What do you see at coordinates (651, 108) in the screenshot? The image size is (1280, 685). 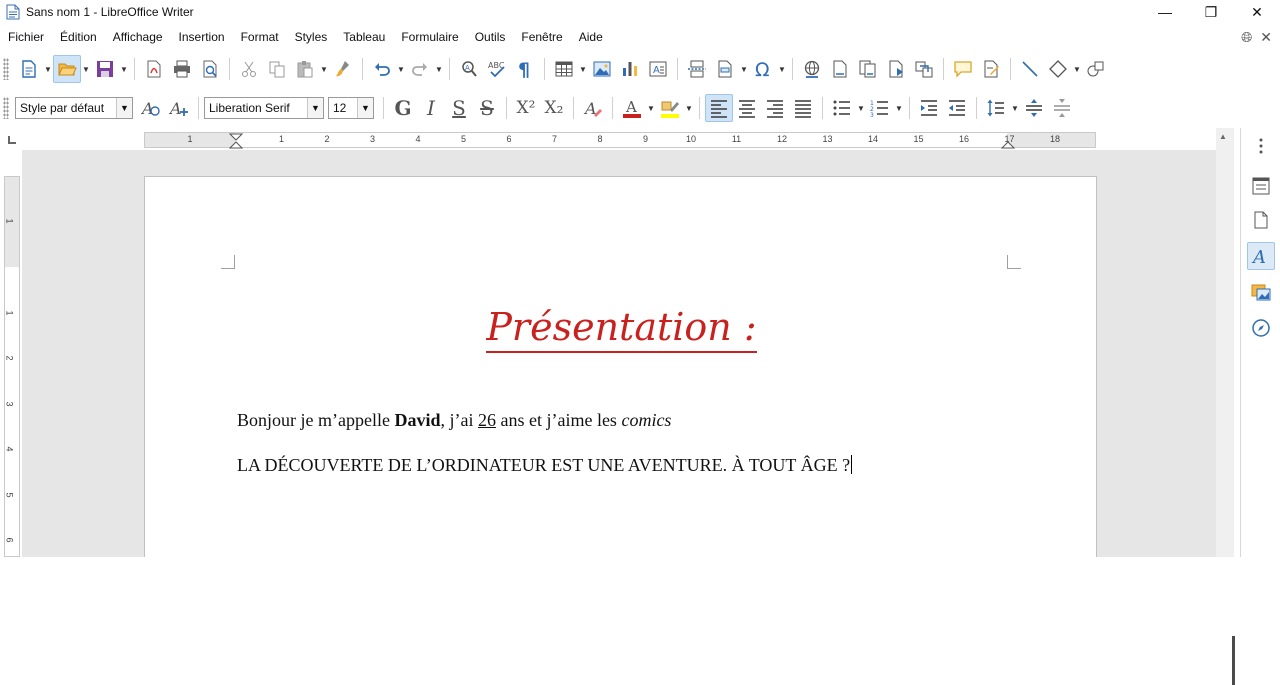 I see `font-color-dropdown: ▼` at bounding box center [651, 108].